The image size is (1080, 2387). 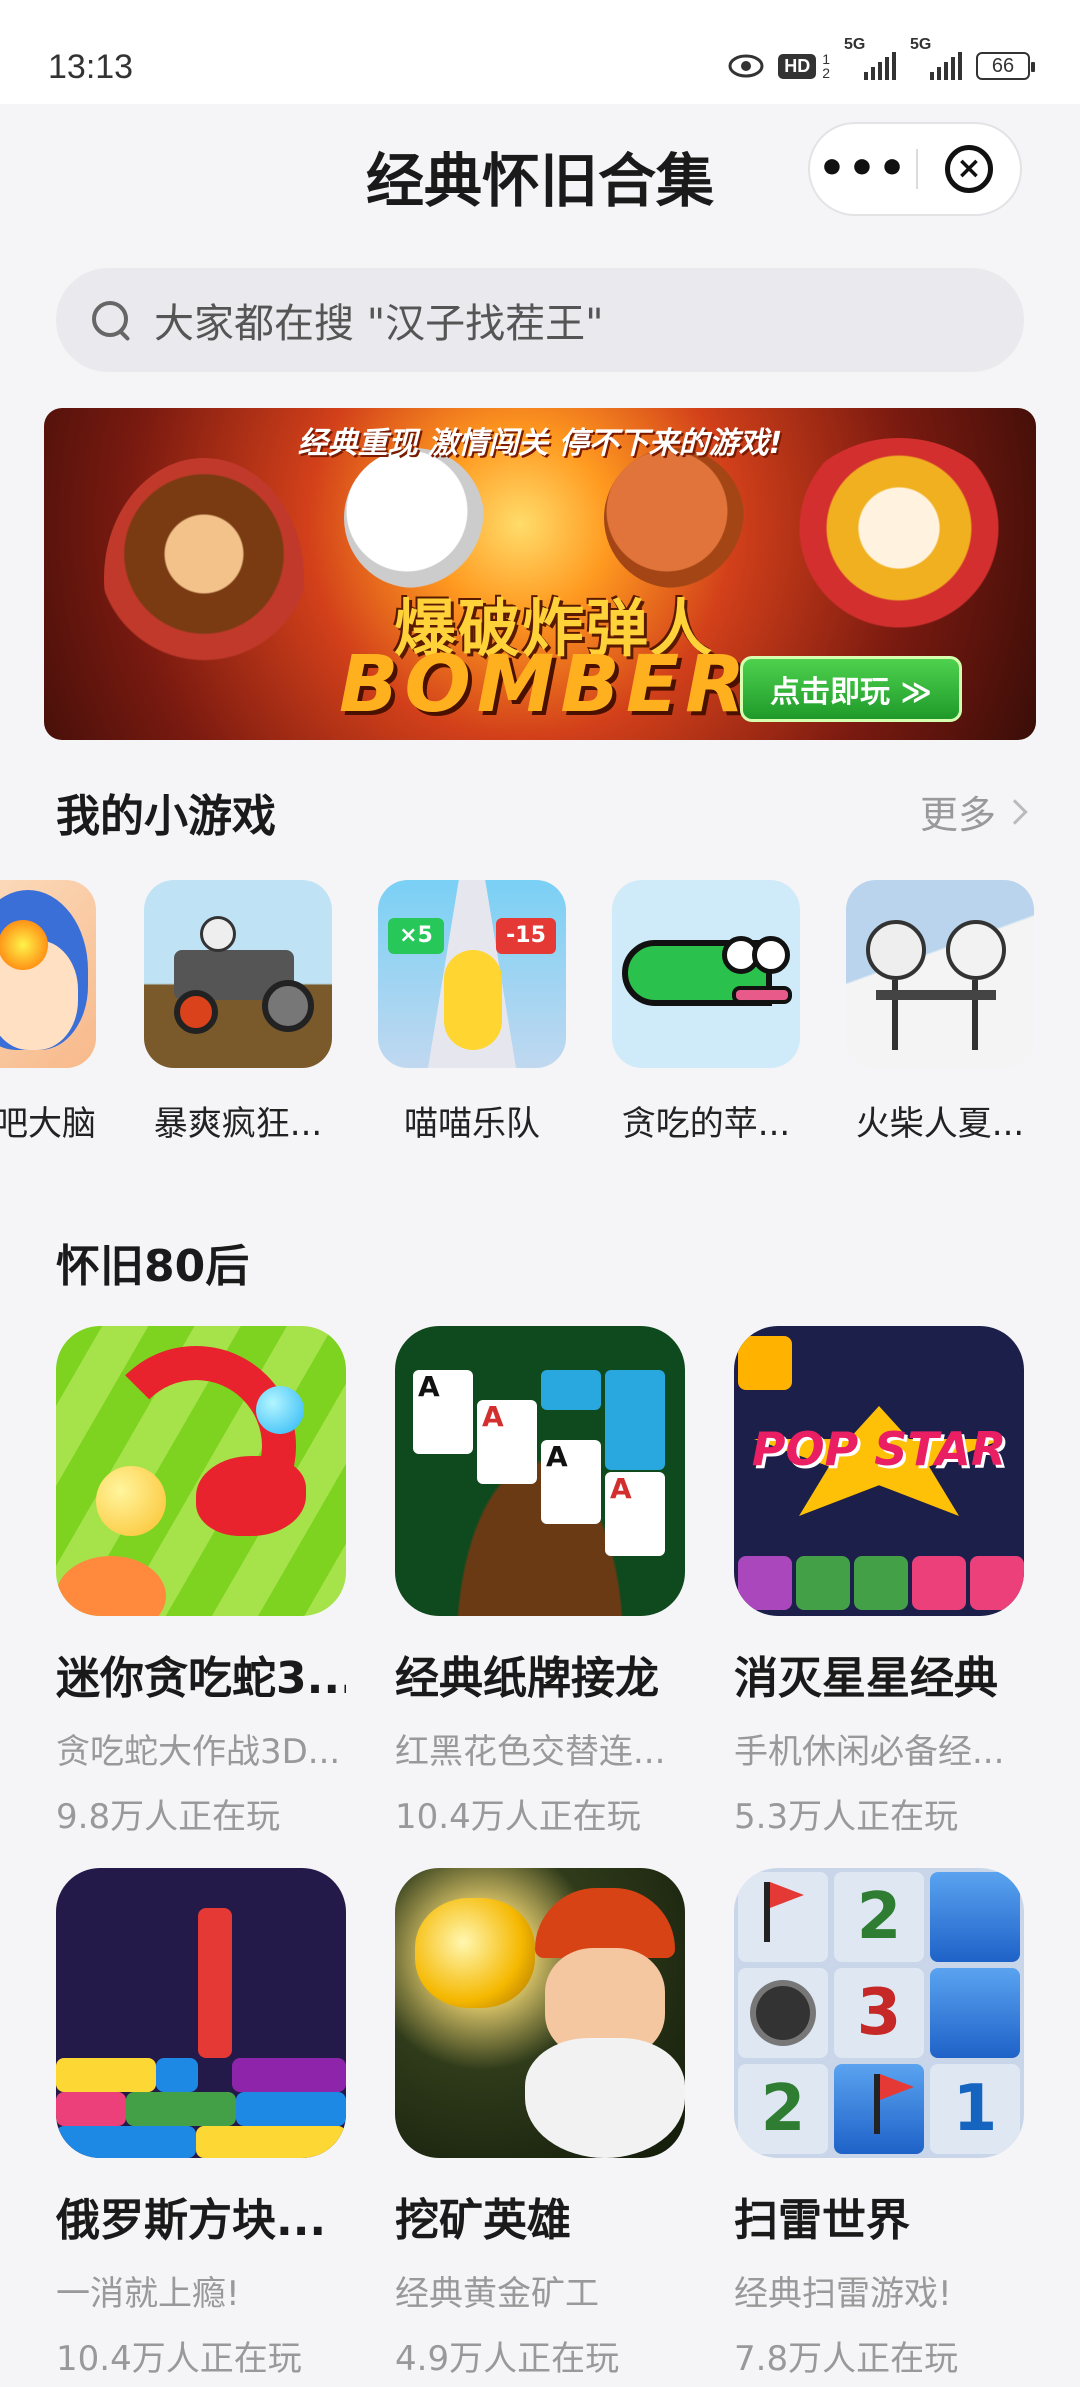 I want to click on snake-game-icon, so click(x=201, y=1471).